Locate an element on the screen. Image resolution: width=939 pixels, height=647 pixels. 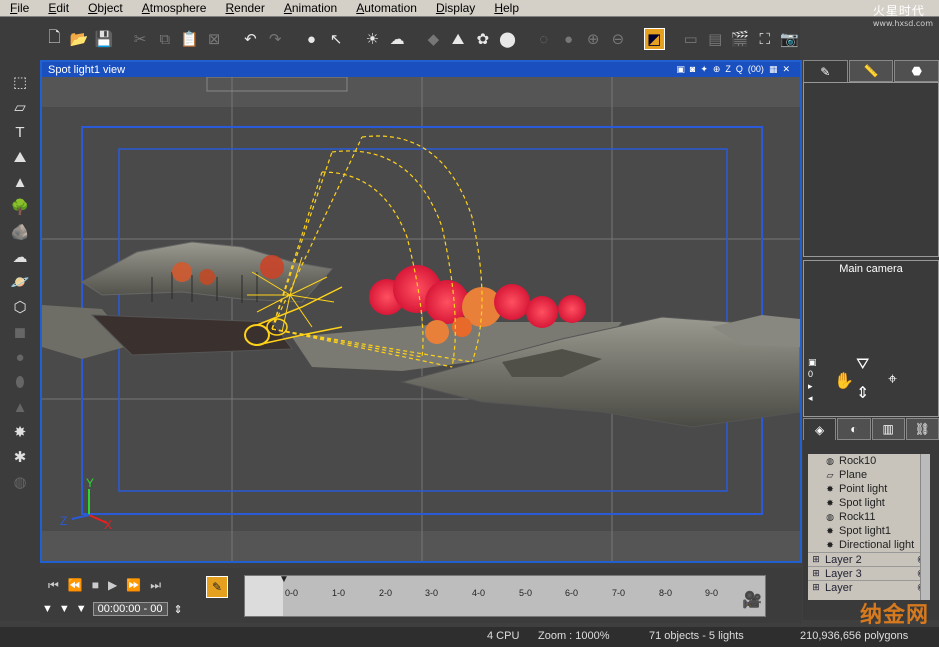
viewport-tool-4: ⊕ is located at coordinates (717, 69).